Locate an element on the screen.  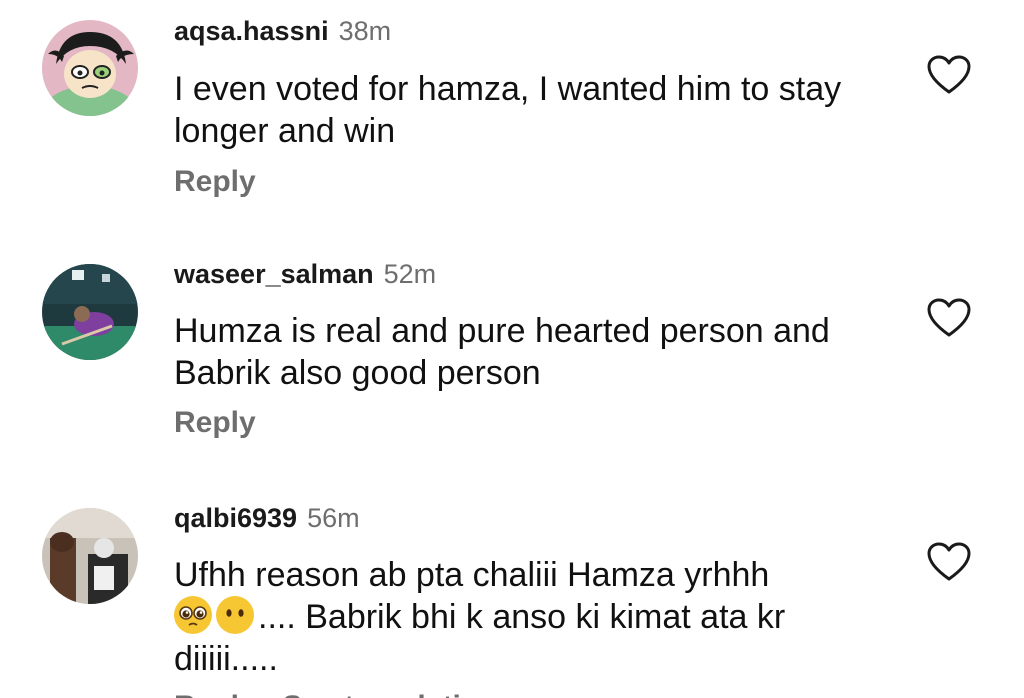
comment-text: Ufhh reason ab pta chaliii Hamza yrhhh . is located at coordinates (524, 617).